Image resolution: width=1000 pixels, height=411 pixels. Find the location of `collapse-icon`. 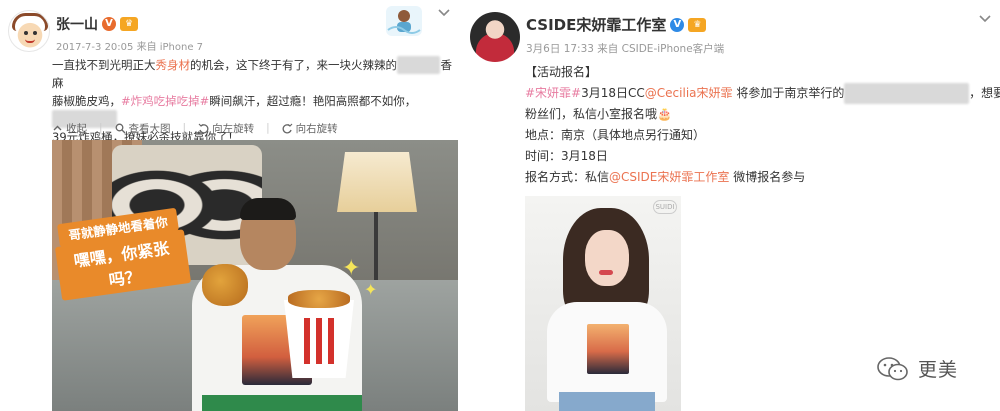

collapse-icon is located at coordinates (57, 127).